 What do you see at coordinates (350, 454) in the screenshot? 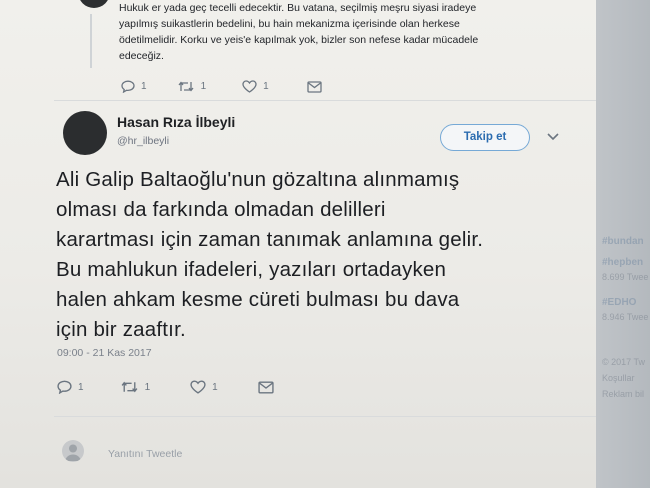
I see `reply-input: Yanıtını Tweetle` at bounding box center [350, 454].